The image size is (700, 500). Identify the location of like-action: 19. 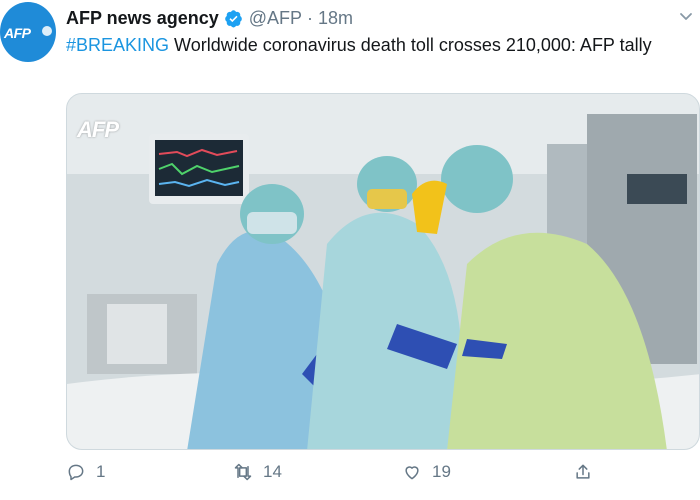
(426, 472).